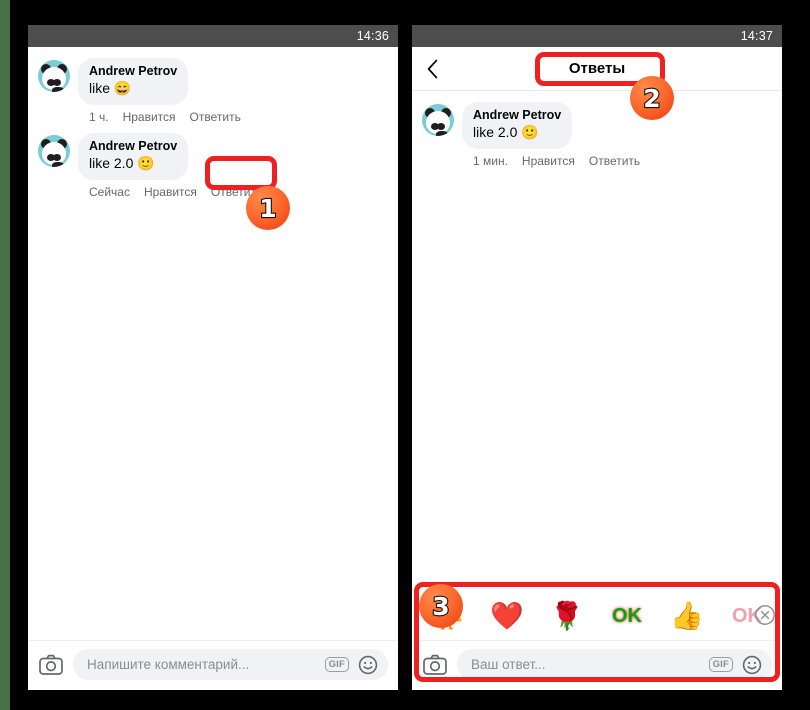 The image size is (810, 710). I want to click on comment-input-left: Напишите комментарий... GIF, so click(230, 664).